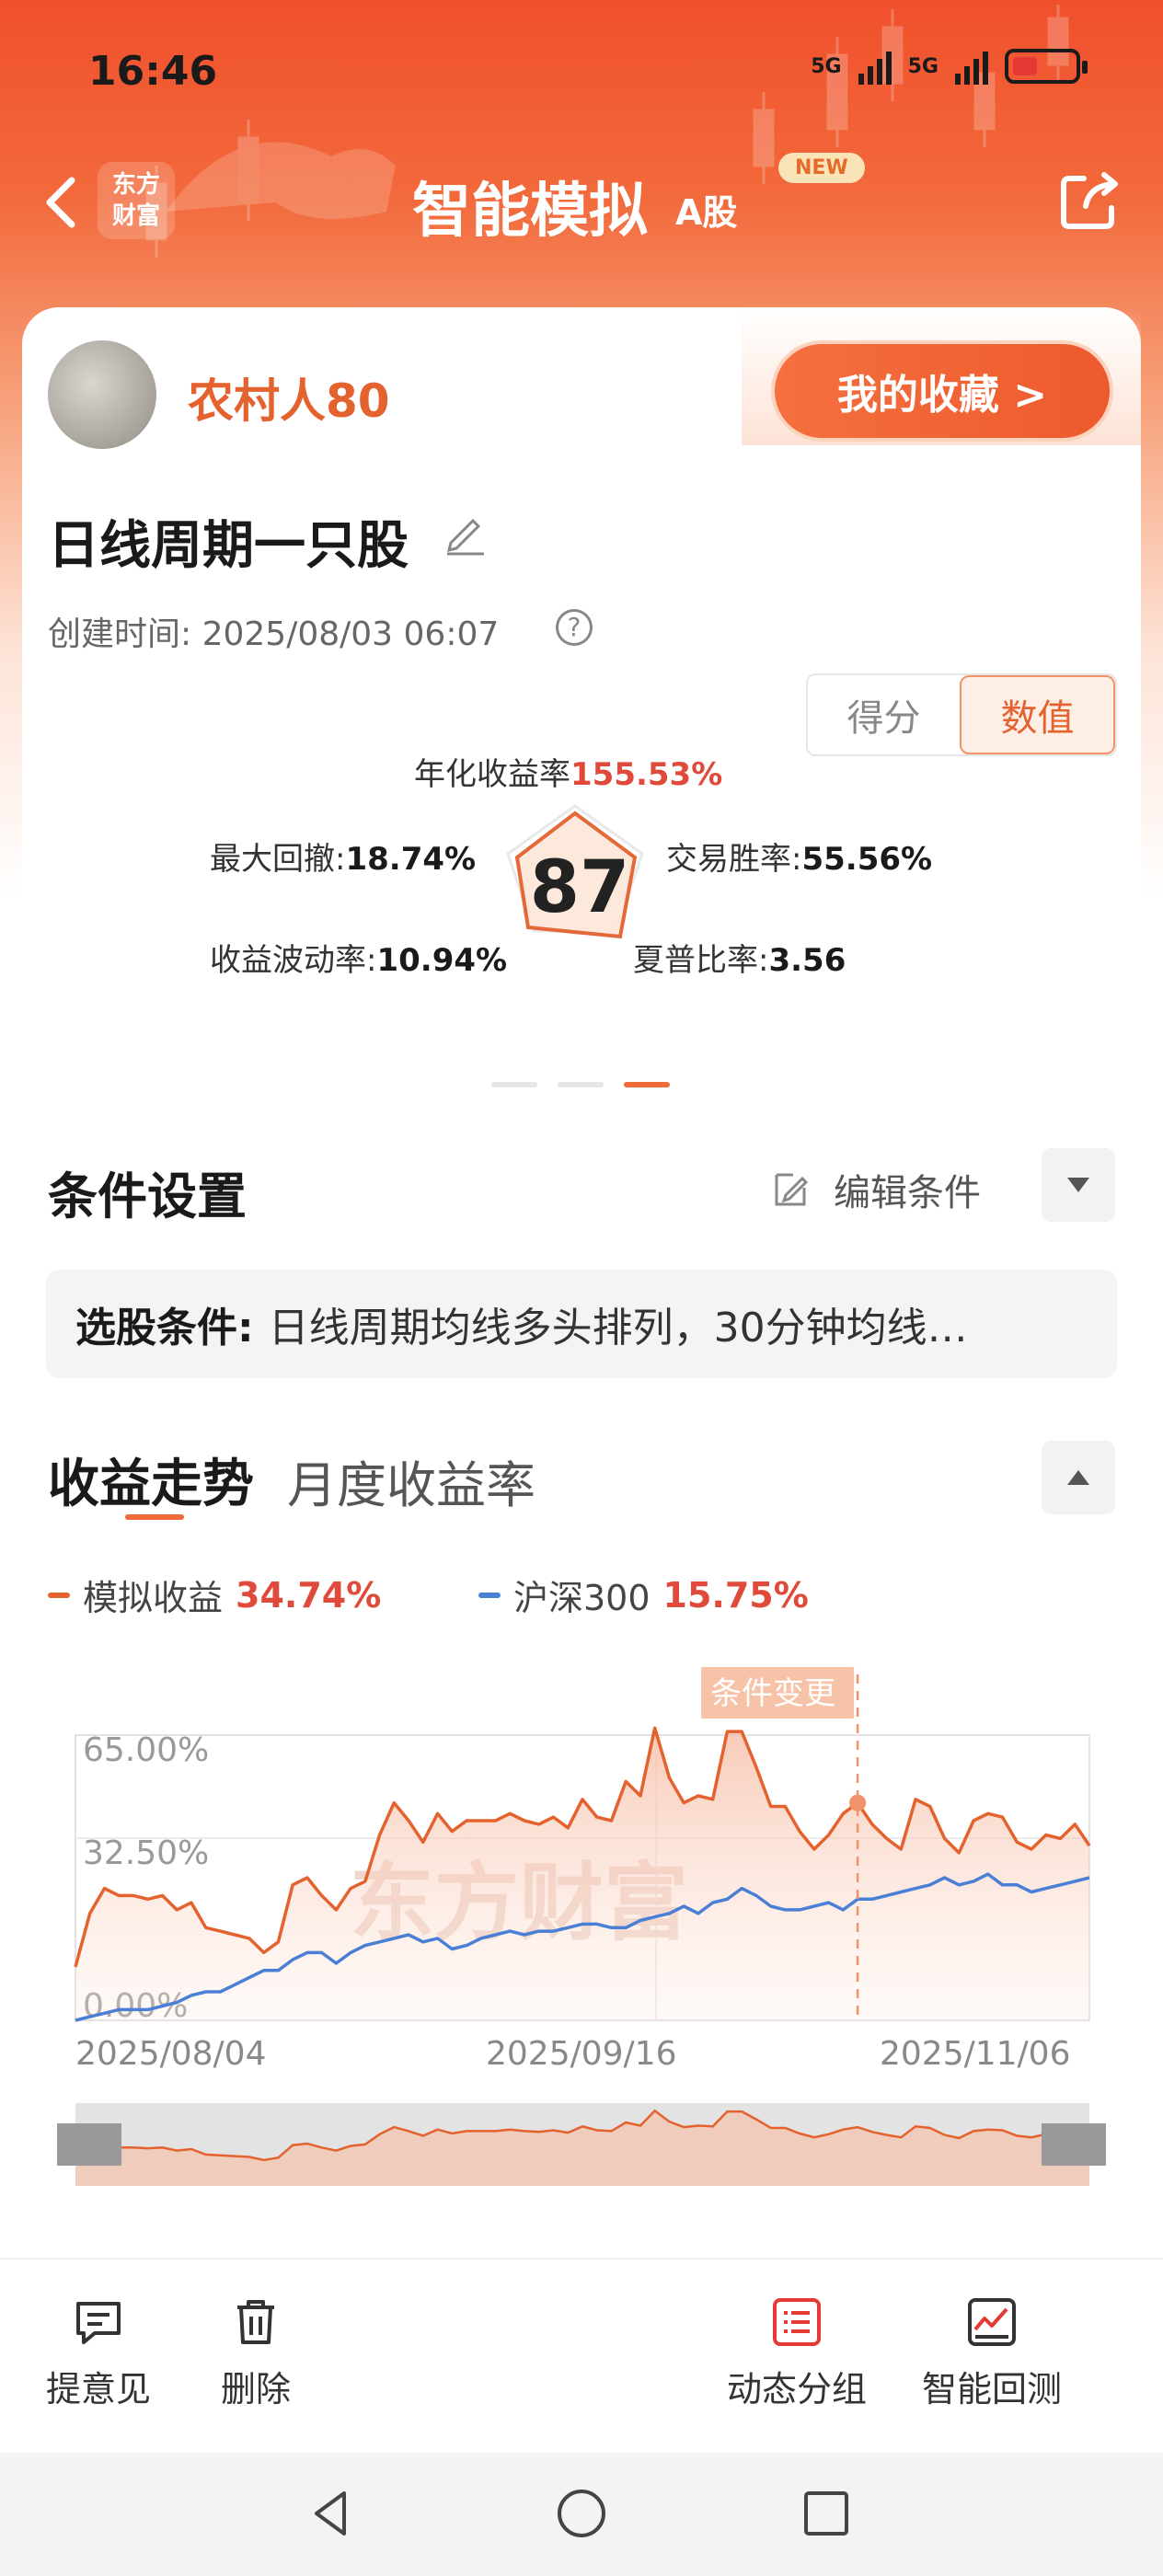 Image resolution: width=1163 pixels, height=2576 pixels. Describe the element at coordinates (807, 960) in the screenshot. I see `metric-value: 3.56` at that location.